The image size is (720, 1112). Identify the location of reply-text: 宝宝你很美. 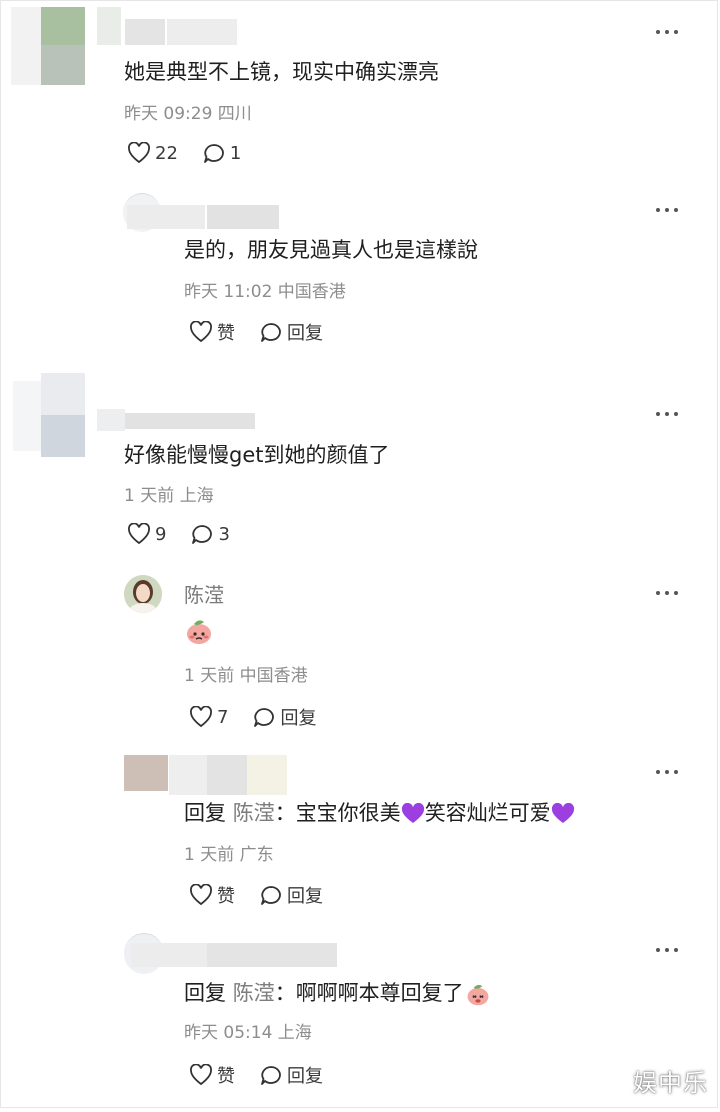
(348, 813).